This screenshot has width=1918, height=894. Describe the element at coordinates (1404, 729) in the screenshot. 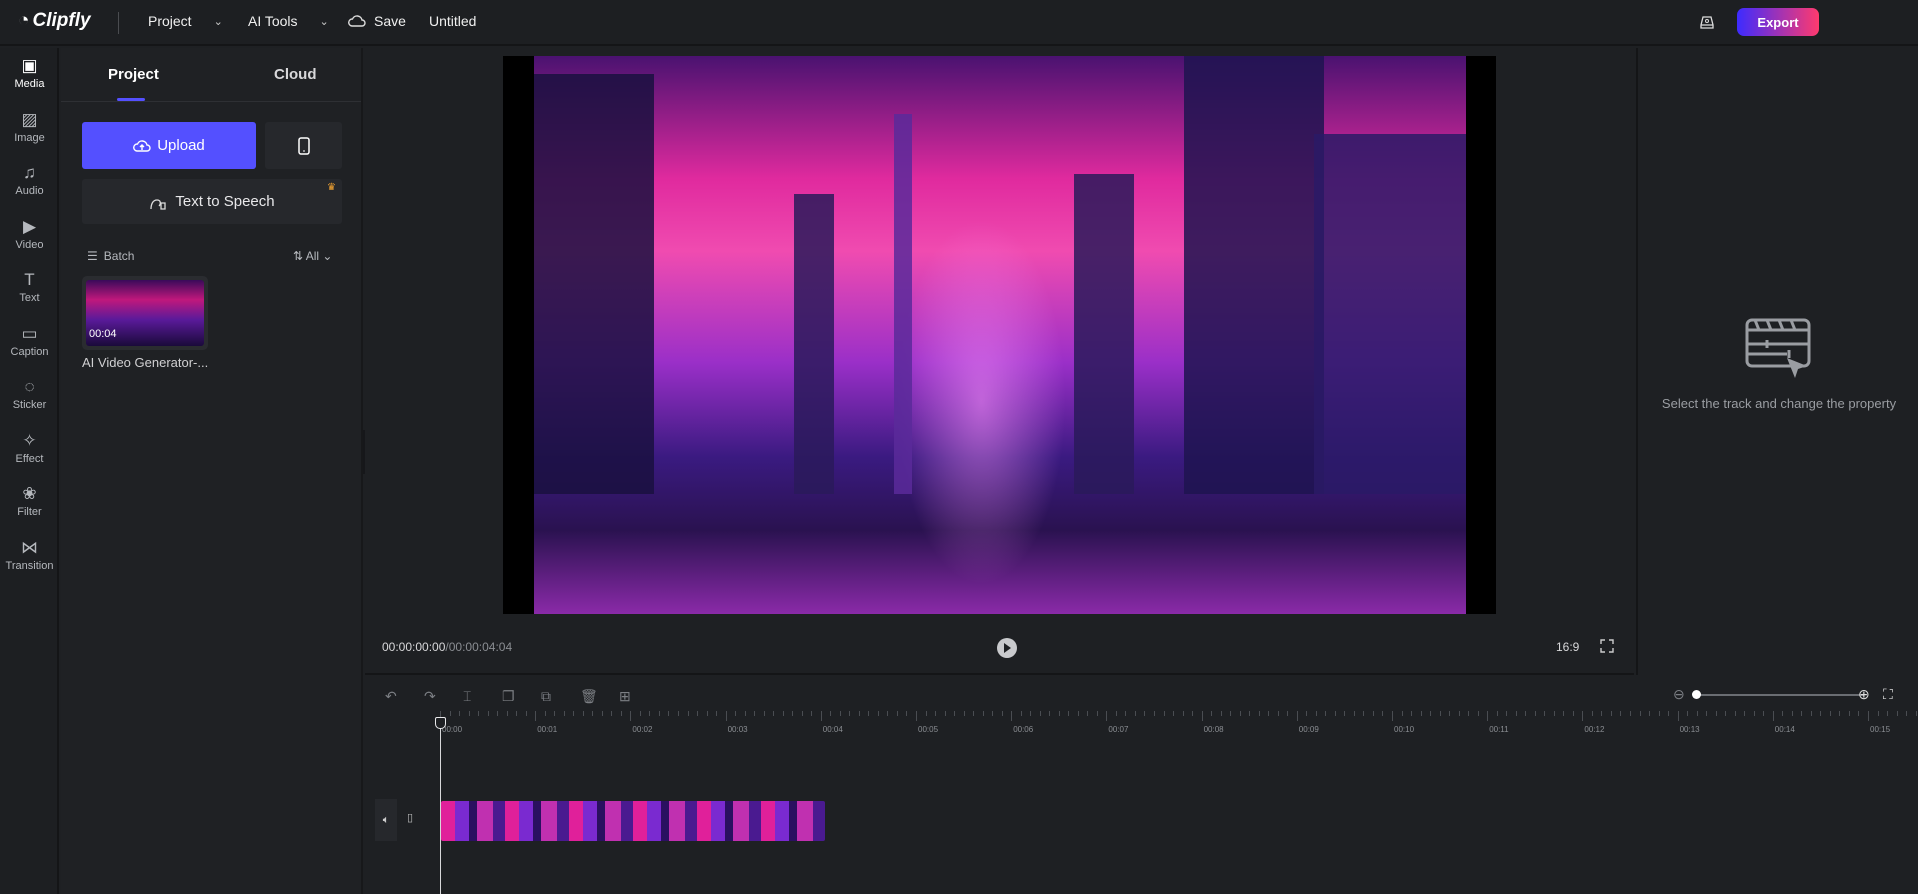

I see `ruler-label: 00:10` at that location.